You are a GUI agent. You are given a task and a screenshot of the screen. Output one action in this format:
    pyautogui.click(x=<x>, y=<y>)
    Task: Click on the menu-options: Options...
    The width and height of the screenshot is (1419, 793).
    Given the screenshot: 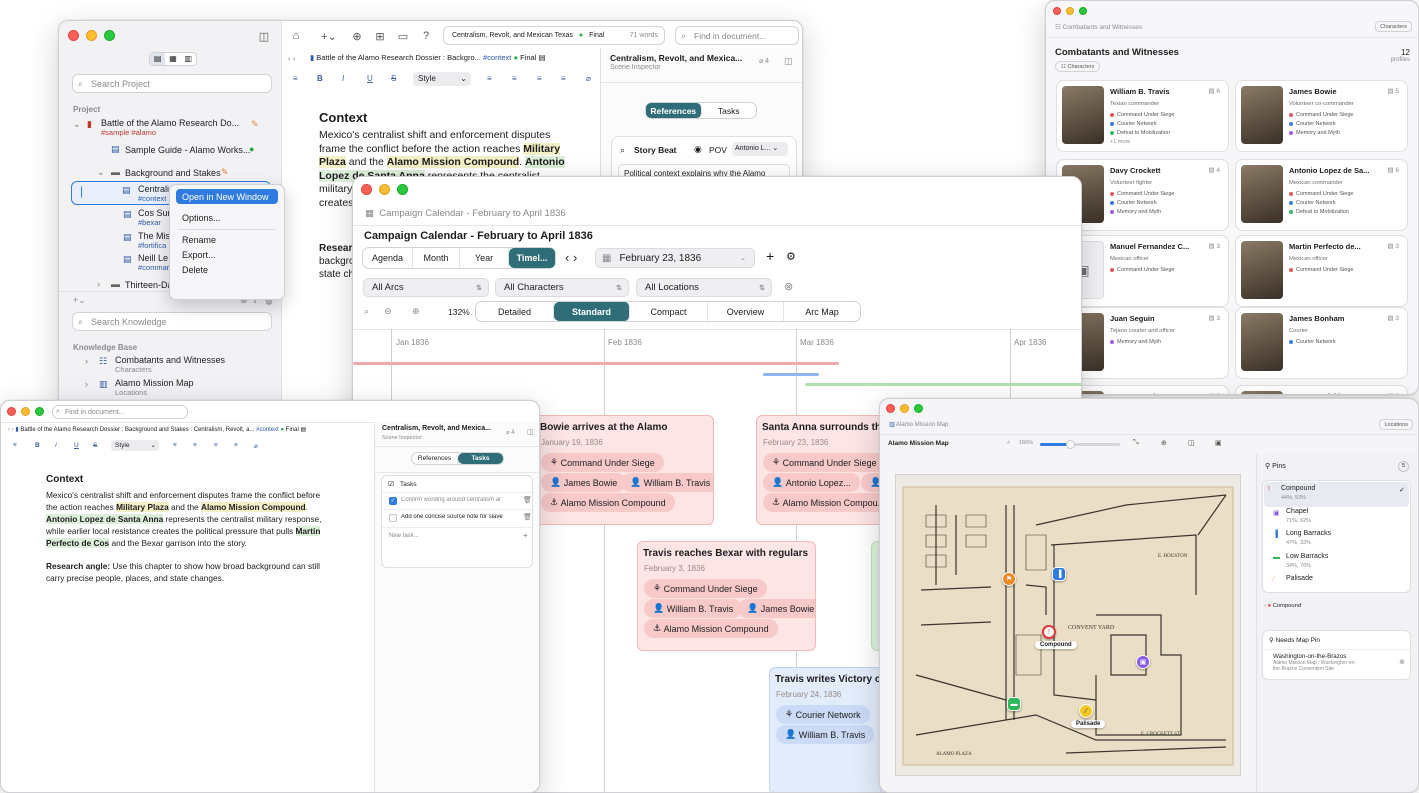 What is the action you would take?
    pyautogui.click(x=227, y=217)
    